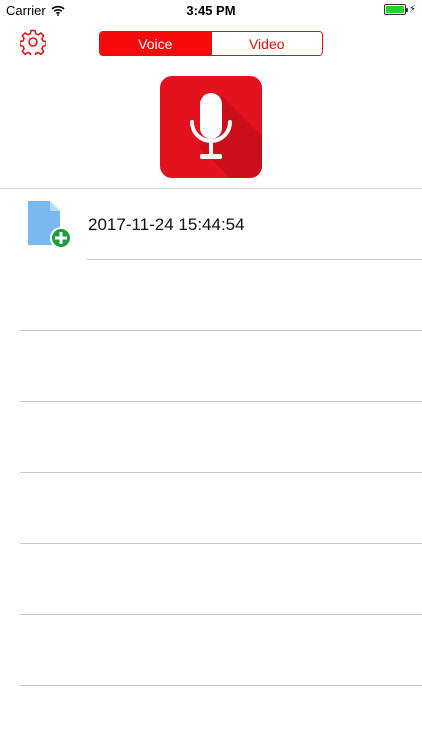 The height and width of the screenshot is (750, 422). What do you see at coordinates (33, 42) in the screenshot?
I see `gear-icon` at bounding box center [33, 42].